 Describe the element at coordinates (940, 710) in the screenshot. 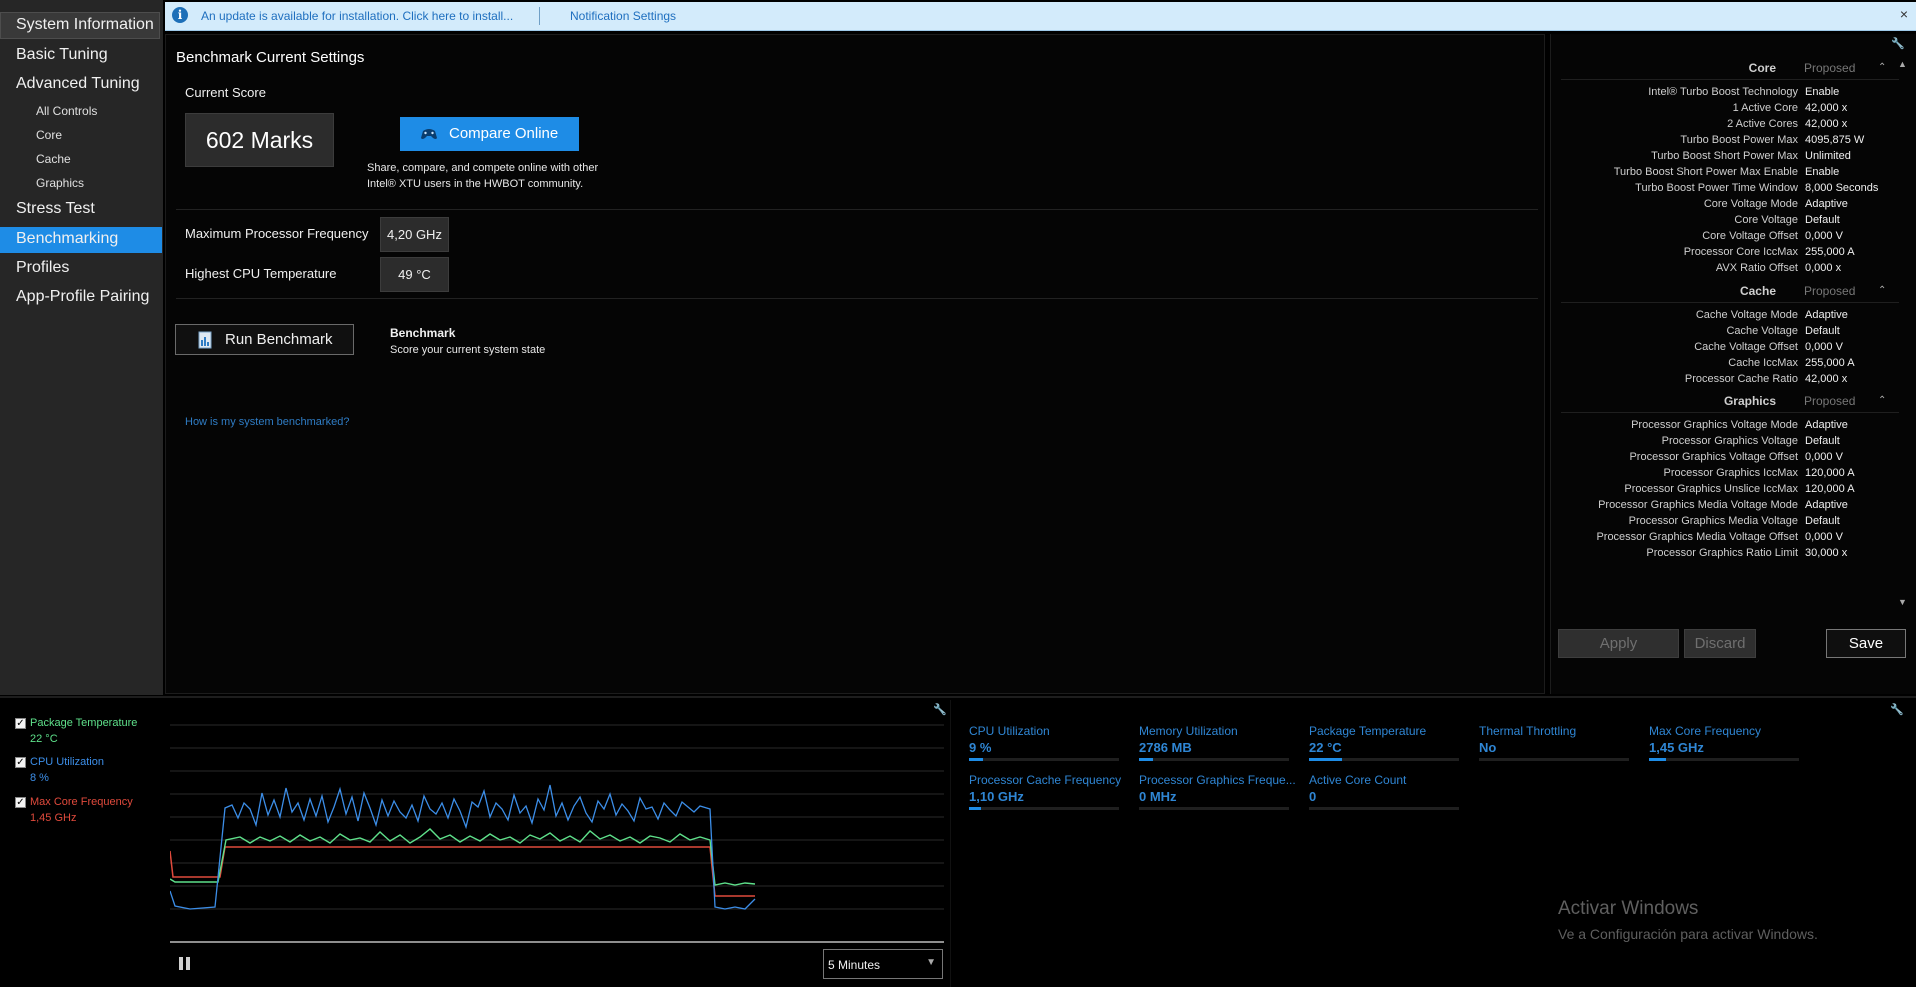

I see `graph-settings-wrench-icon: 🔧` at that location.